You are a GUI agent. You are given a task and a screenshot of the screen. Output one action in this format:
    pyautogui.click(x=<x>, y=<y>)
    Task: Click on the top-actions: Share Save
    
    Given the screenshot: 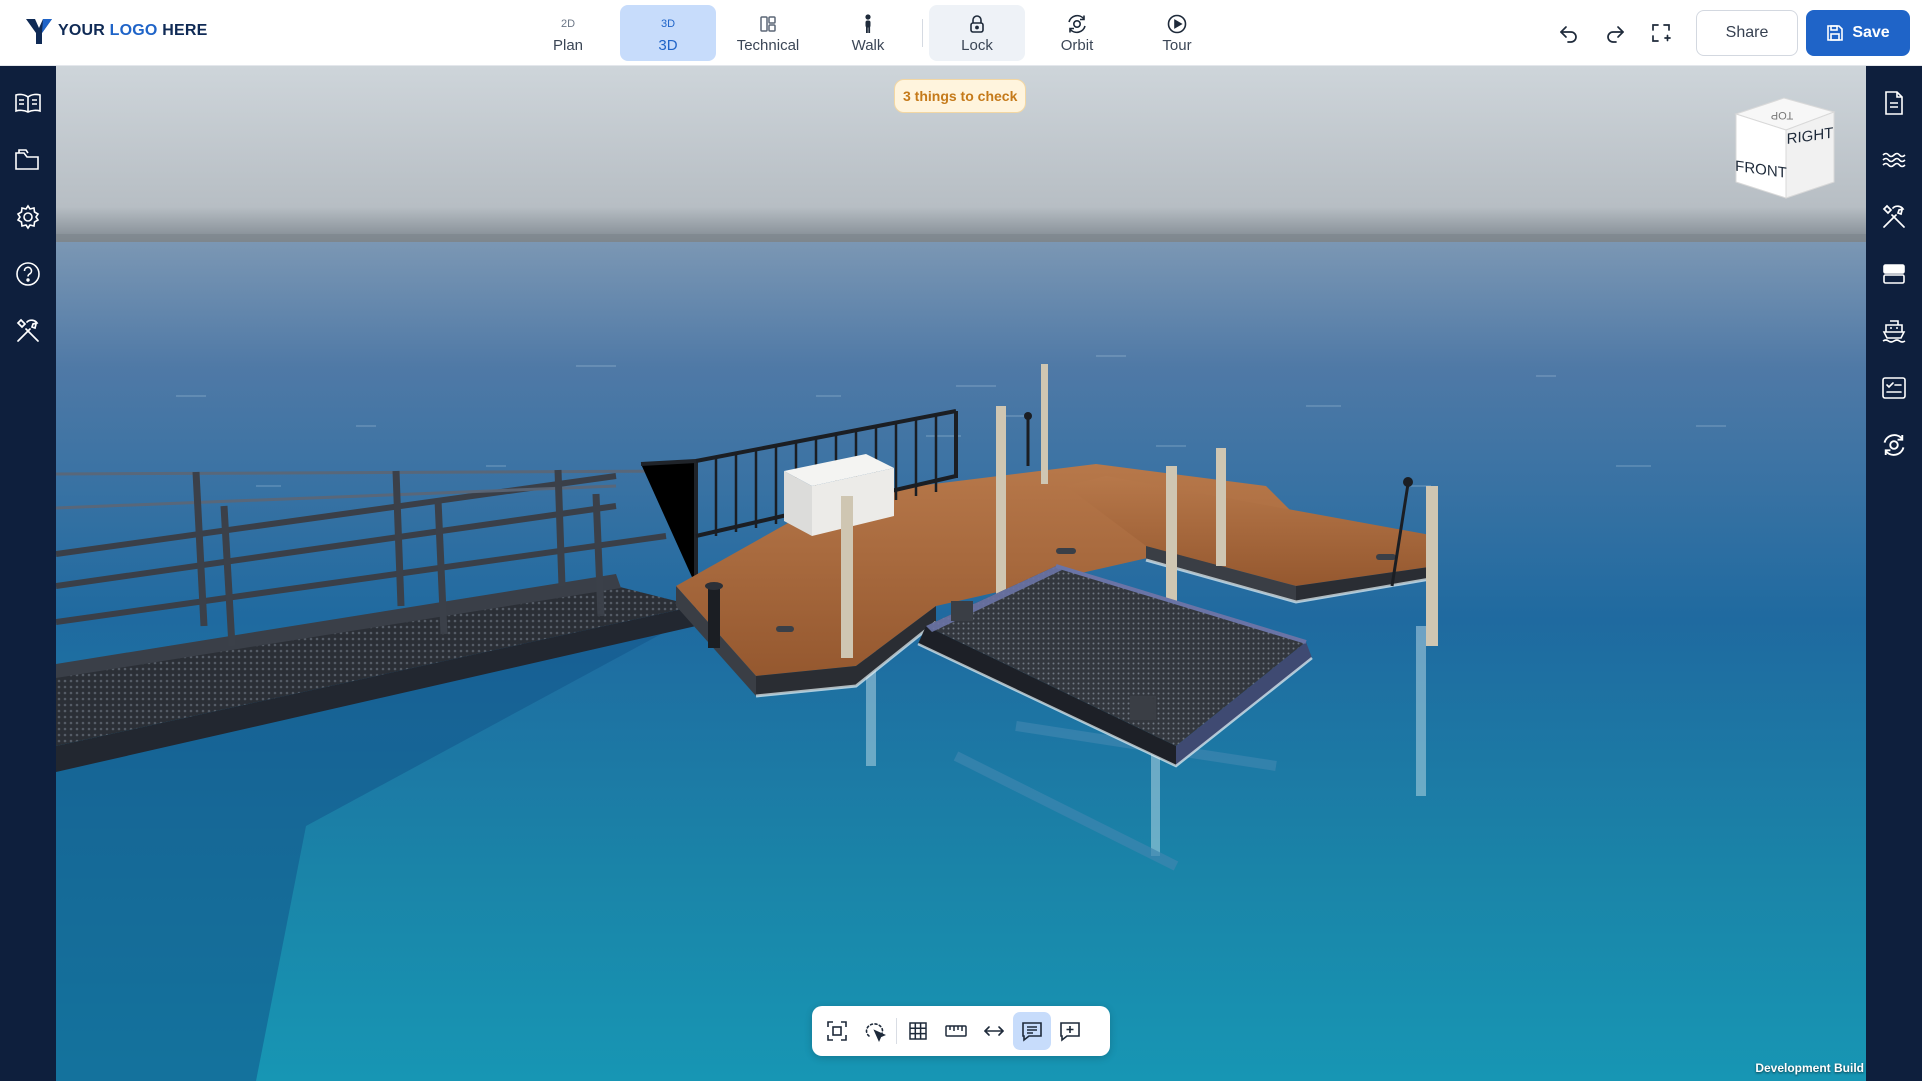 What is the action you would take?
    pyautogui.click(x=1728, y=33)
    